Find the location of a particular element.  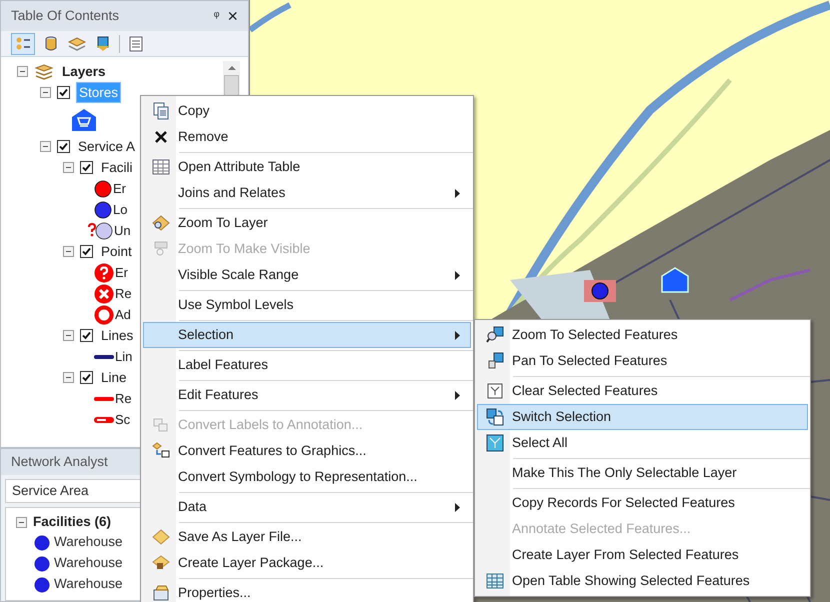

legend-label: Sc is located at coordinates (122, 419).